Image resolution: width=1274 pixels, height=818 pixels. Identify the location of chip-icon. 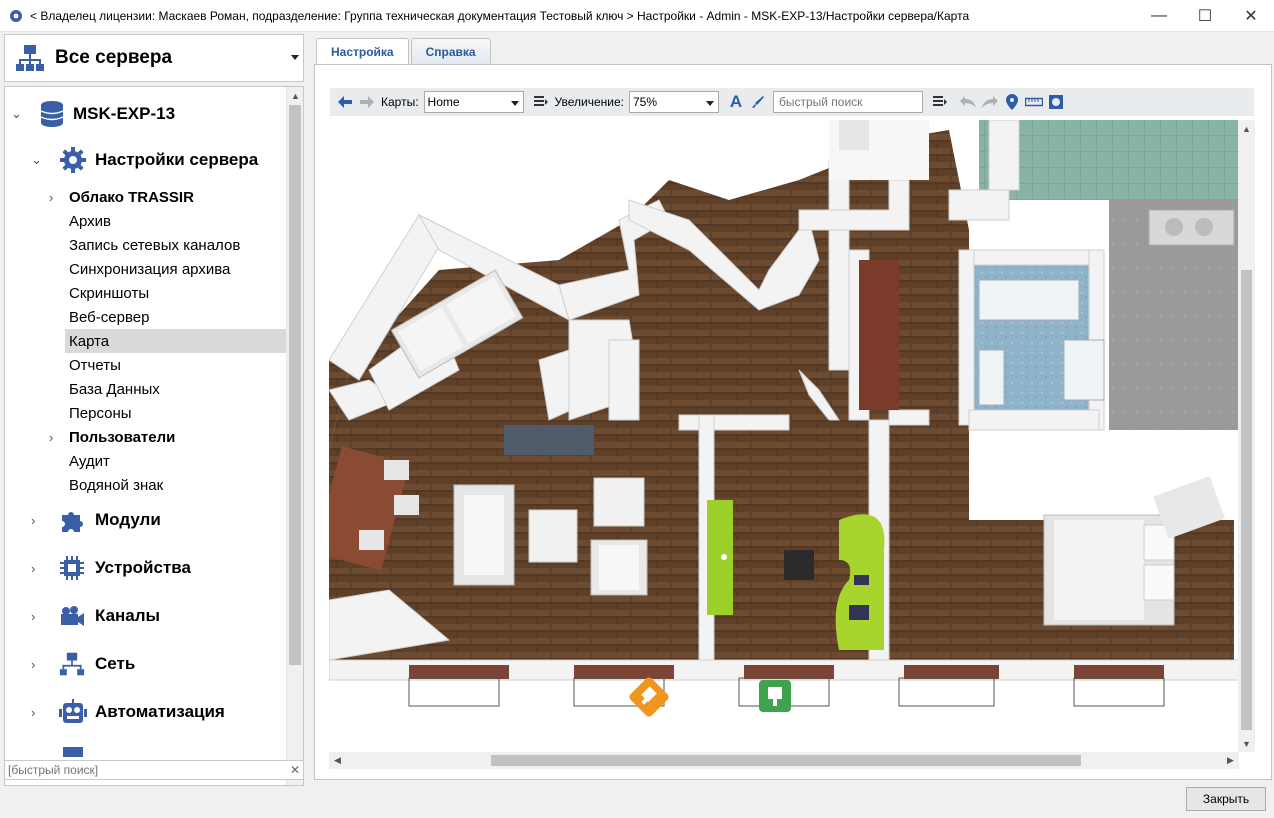
(72, 568).